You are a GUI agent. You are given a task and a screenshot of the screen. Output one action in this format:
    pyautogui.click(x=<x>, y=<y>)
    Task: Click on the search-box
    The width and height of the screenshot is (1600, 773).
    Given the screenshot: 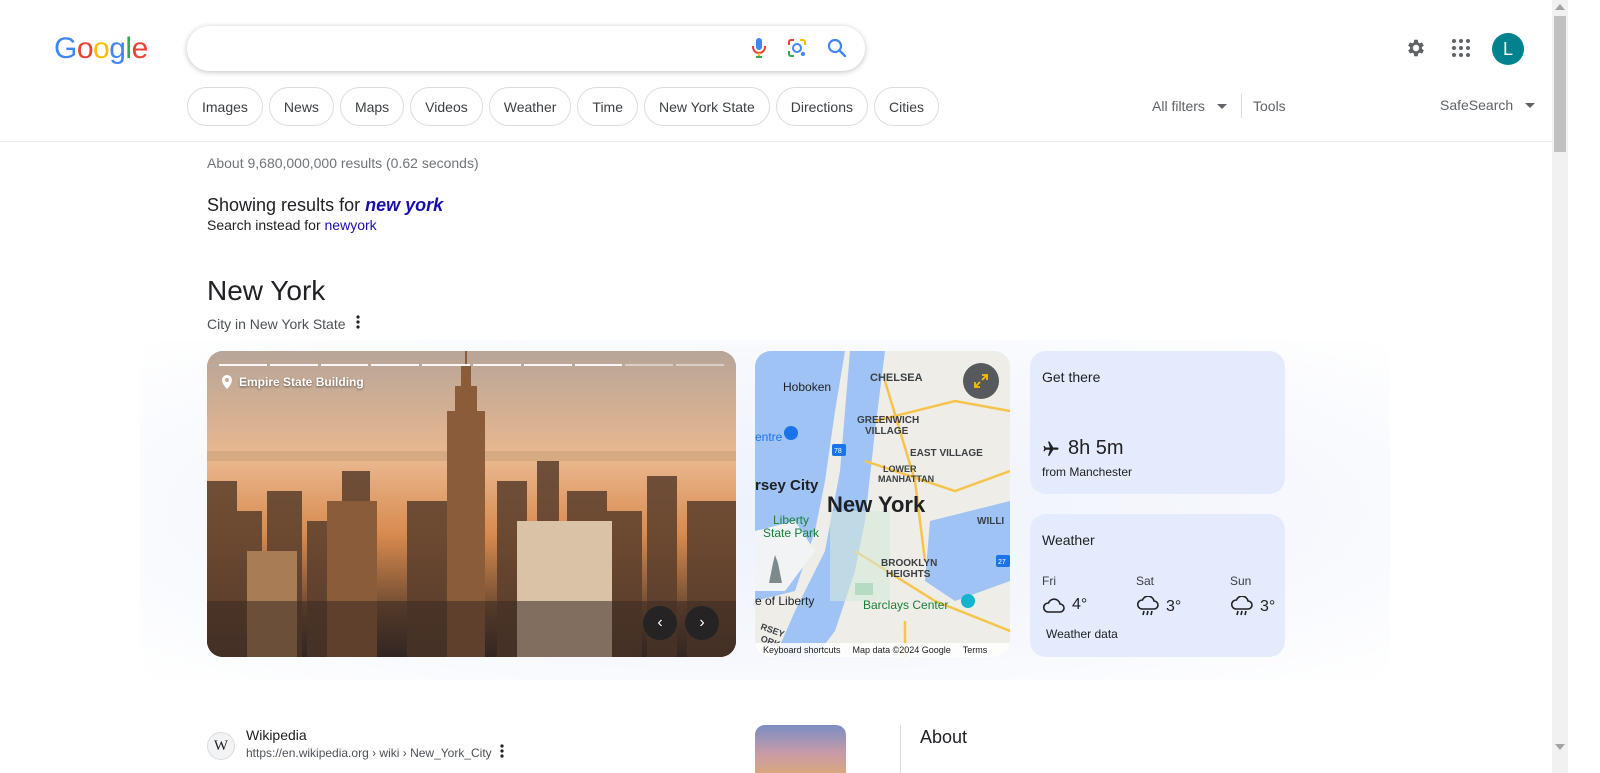 What is the action you would take?
    pyautogui.click(x=526, y=48)
    